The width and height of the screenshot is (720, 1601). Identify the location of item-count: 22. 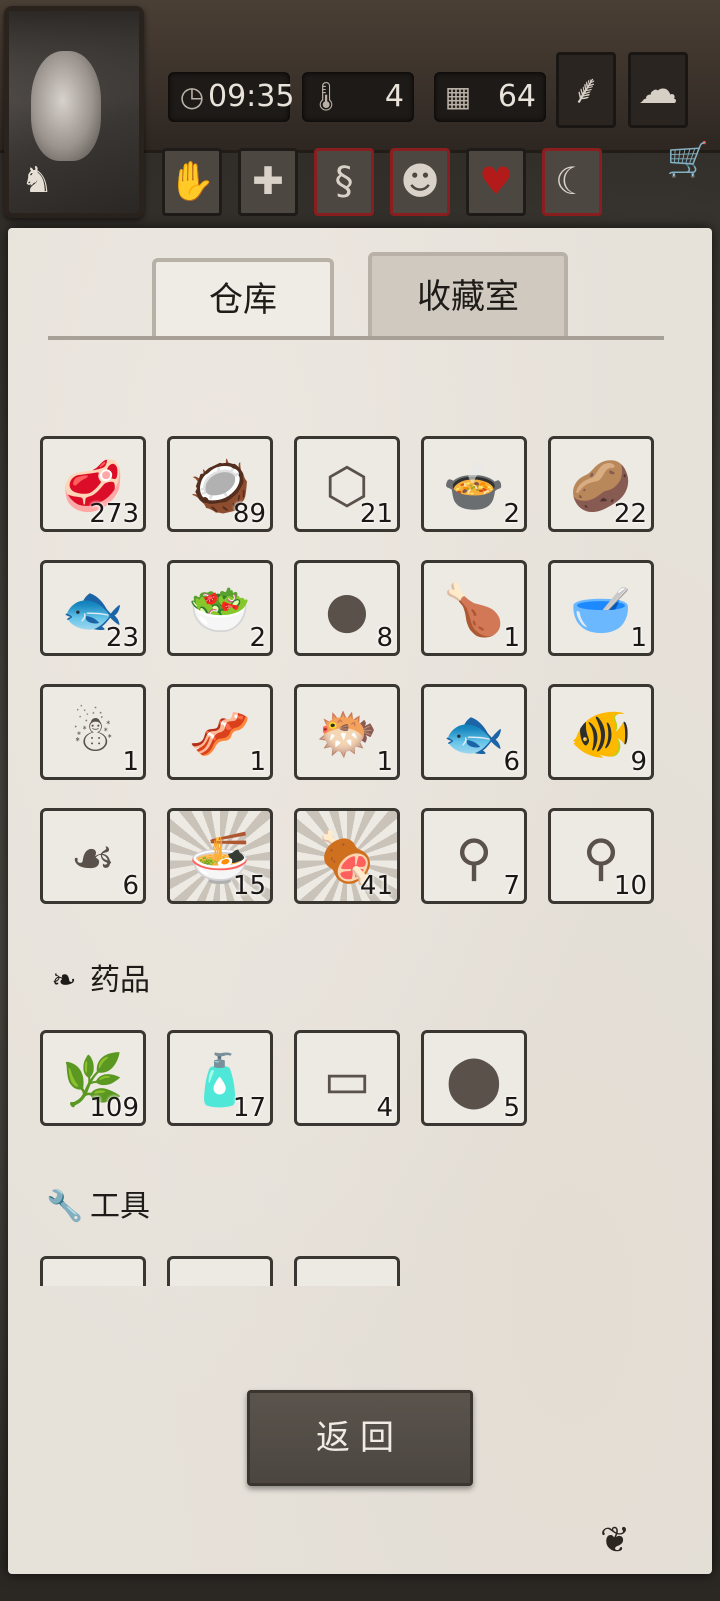
(630, 514).